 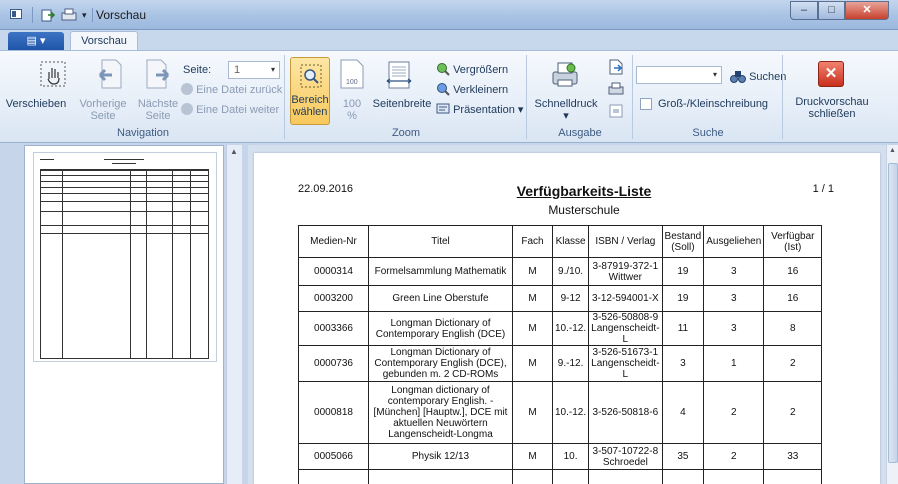 What do you see at coordinates (352, 110) in the screenshot?
I see `zoom-100-button: 100 %` at bounding box center [352, 110].